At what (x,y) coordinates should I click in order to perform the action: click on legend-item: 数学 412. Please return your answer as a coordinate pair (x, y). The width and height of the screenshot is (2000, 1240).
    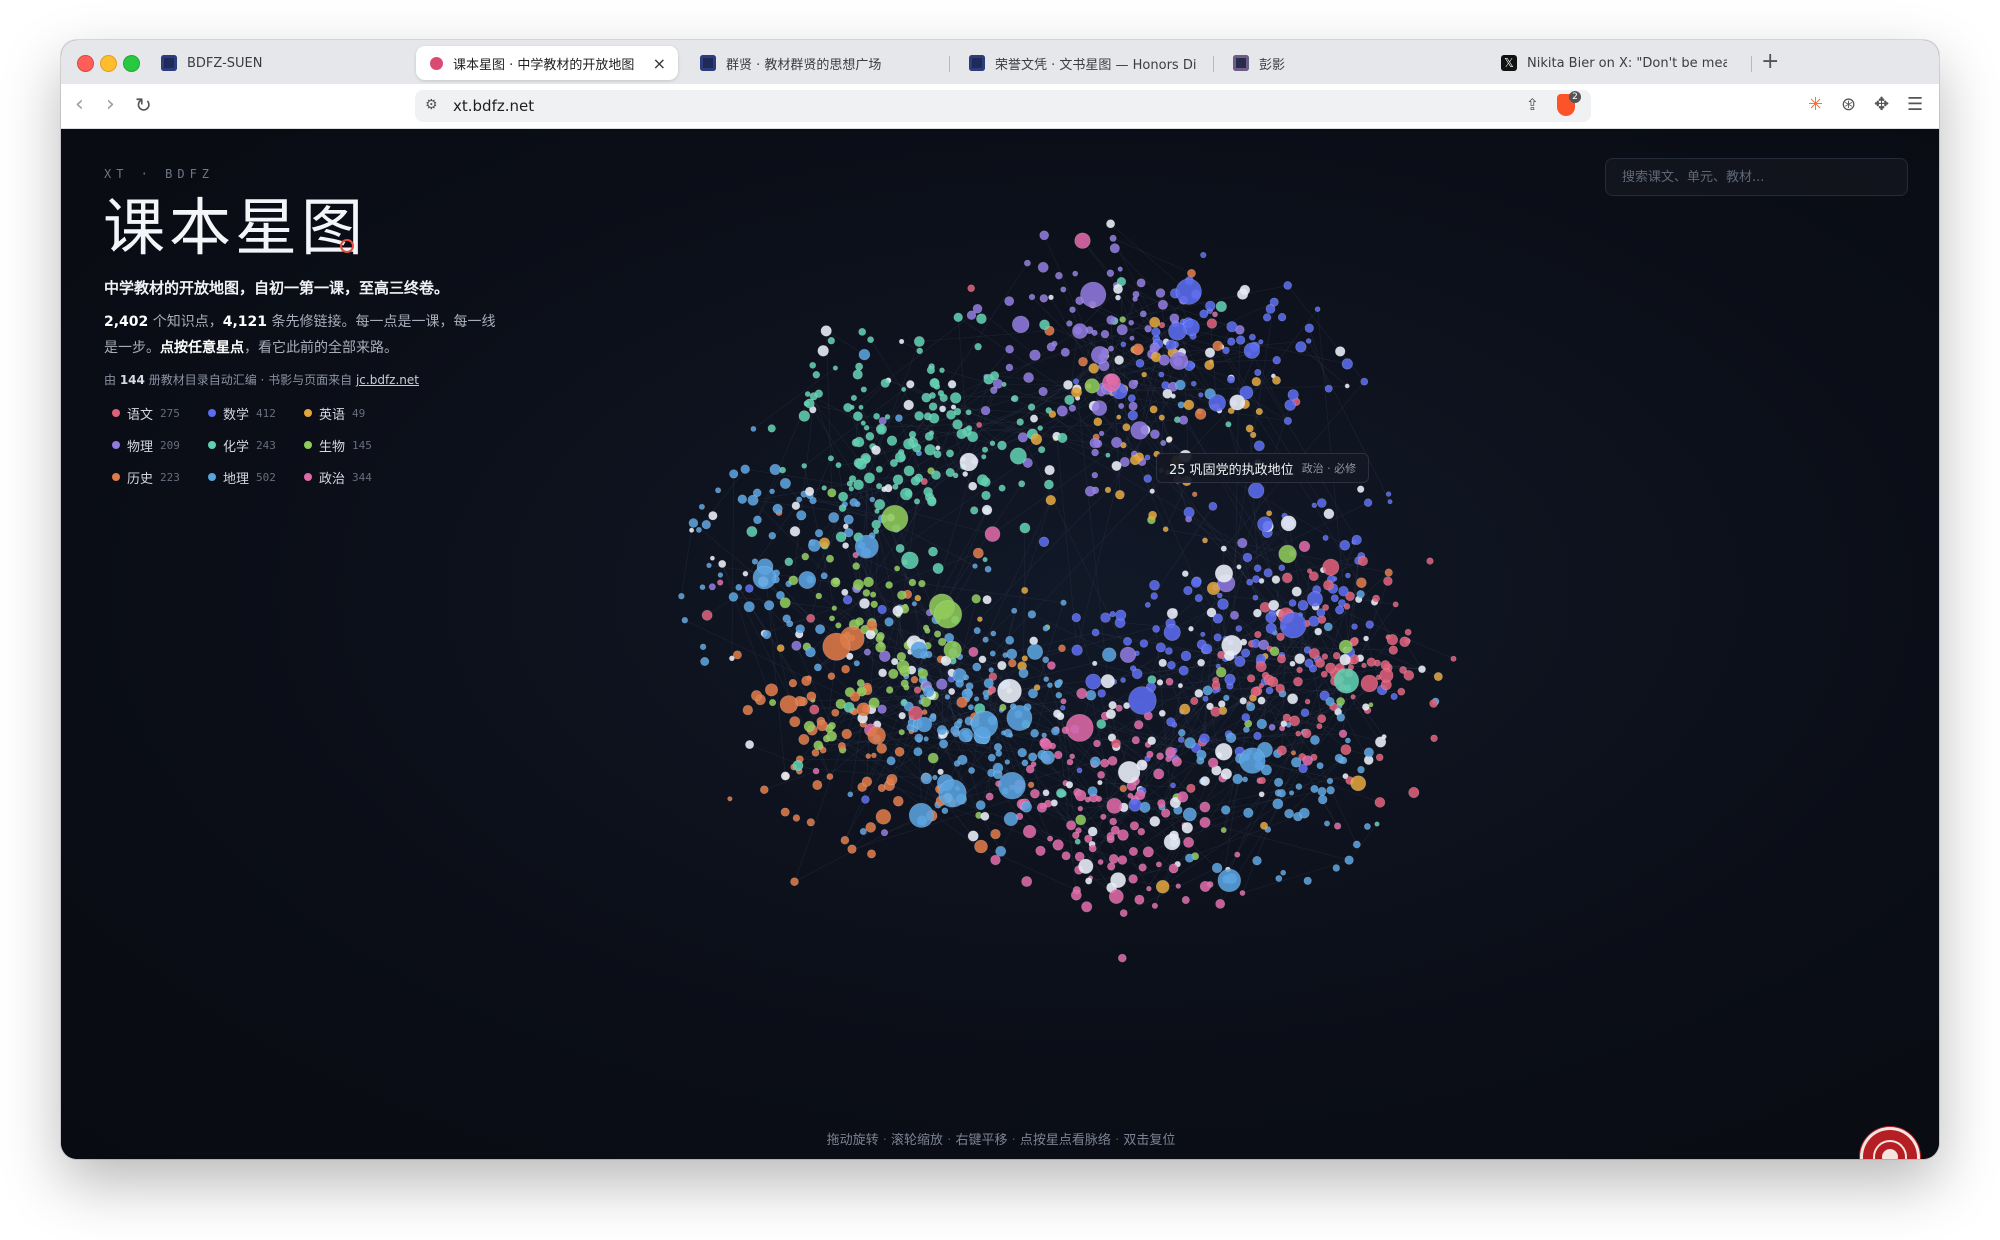
    Looking at the image, I should click on (256, 413).